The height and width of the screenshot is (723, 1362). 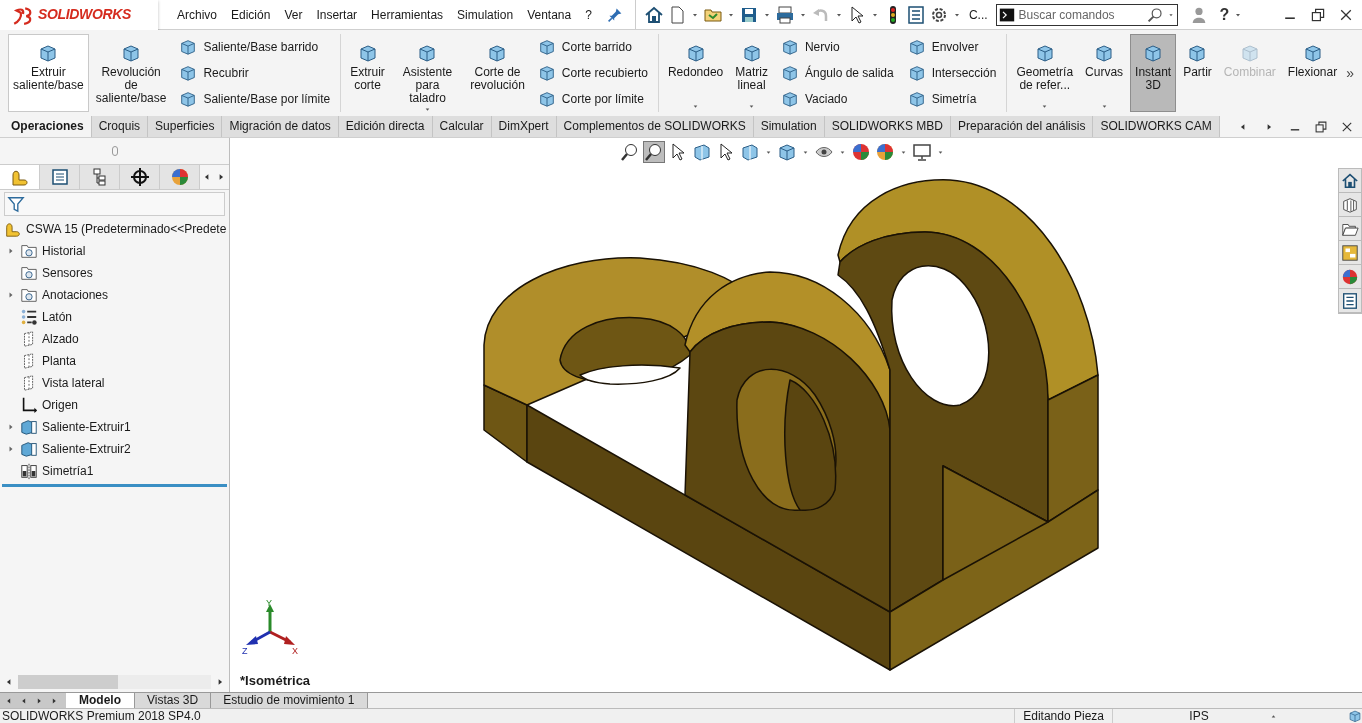 What do you see at coordinates (293, 14) in the screenshot?
I see `menu-item: Ver` at bounding box center [293, 14].